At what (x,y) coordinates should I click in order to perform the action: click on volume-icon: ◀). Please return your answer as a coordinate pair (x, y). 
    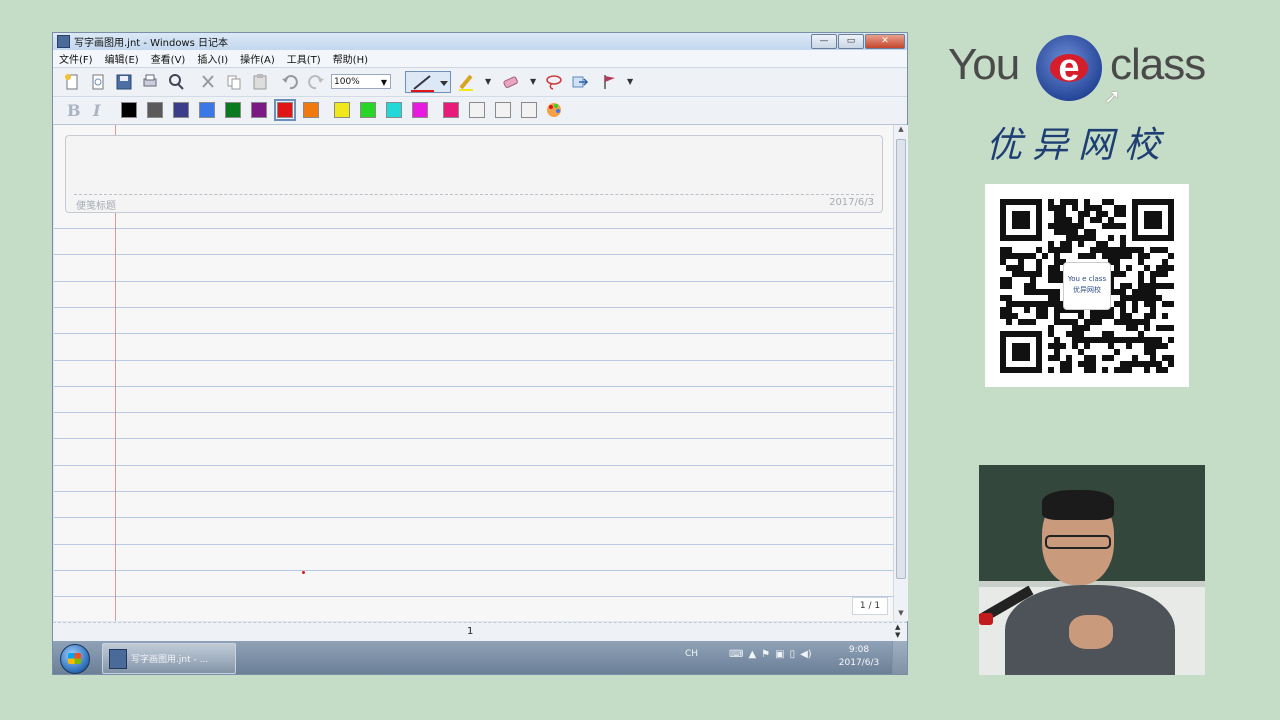
    Looking at the image, I should click on (806, 654).